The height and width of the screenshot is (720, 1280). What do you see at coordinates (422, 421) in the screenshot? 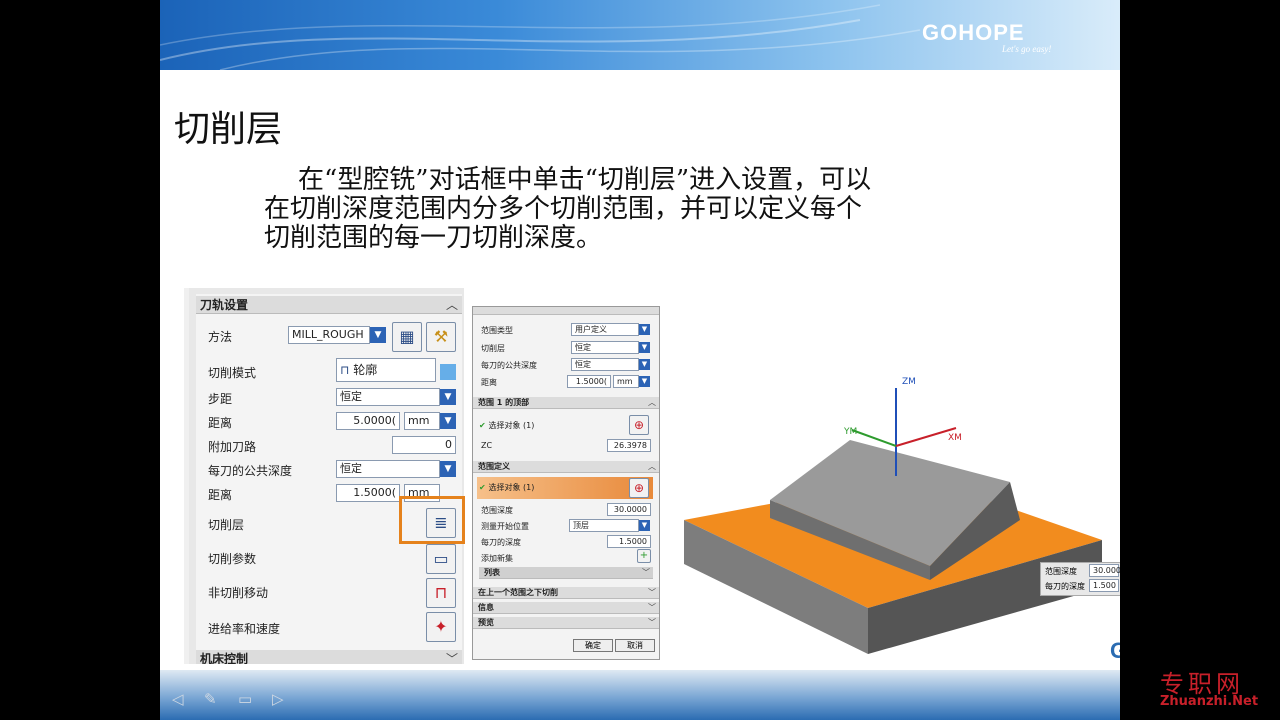
I see `distance-unit-select: mm` at bounding box center [422, 421].